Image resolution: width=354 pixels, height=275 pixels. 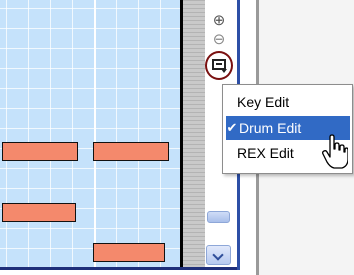 What do you see at coordinates (224, 71) in the screenshot?
I see `chevron-down-icon` at bounding box center [224, 71].